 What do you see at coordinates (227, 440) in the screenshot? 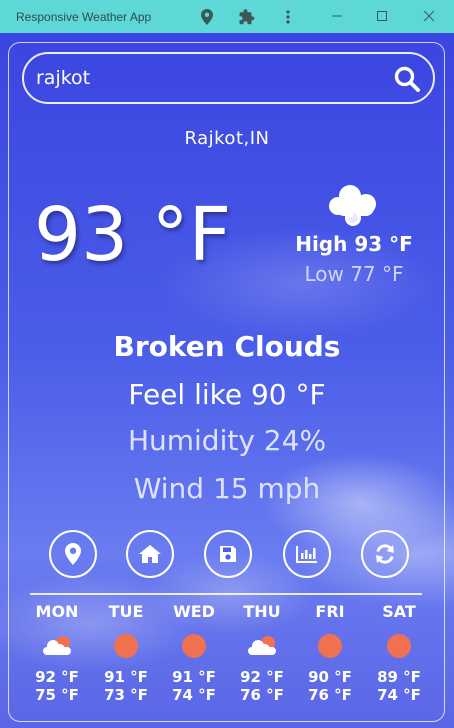
I see `humidity: Humidity 24%` at bounding box center [227, 440].